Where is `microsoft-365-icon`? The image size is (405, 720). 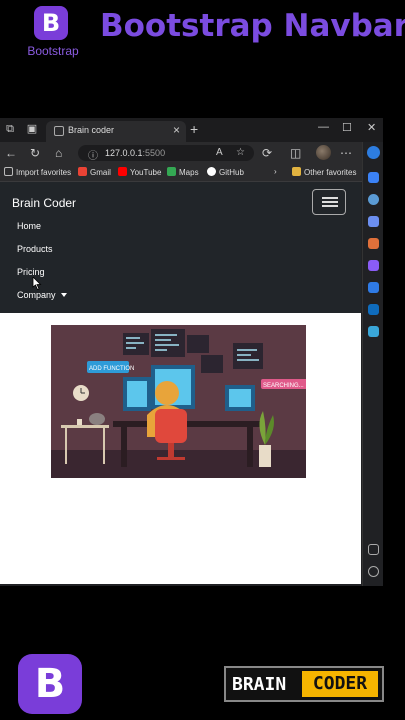 microsoft-365-icon is located at coordinates (373, 287).